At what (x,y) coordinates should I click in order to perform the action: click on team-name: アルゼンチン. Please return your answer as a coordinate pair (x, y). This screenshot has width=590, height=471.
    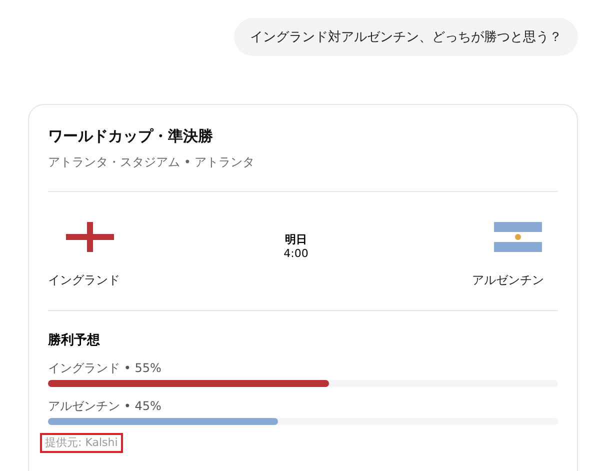
    Looking at the image, I should click on (508, 280).